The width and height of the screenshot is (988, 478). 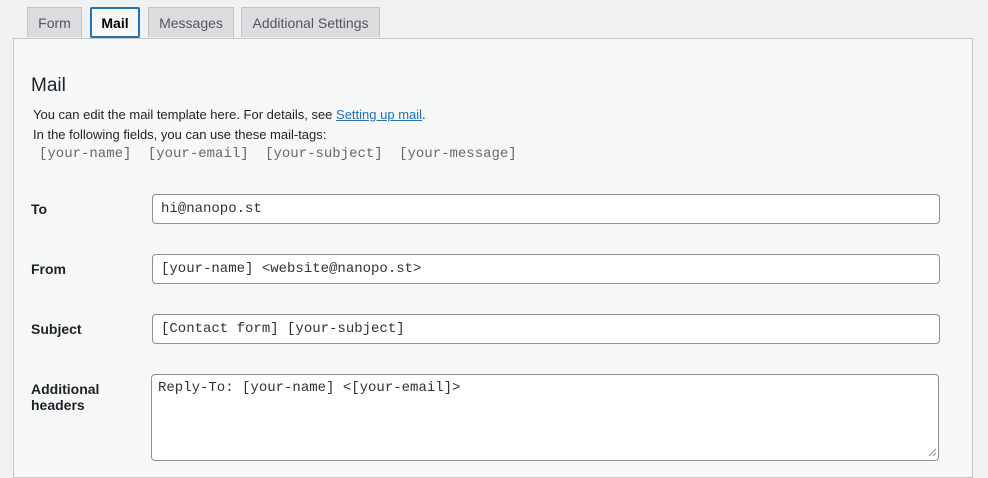 What do you see at coordinates (85, 154) in the screenshot?
I see `mail-tag: [your-name]` at bounding box center [85, 154].